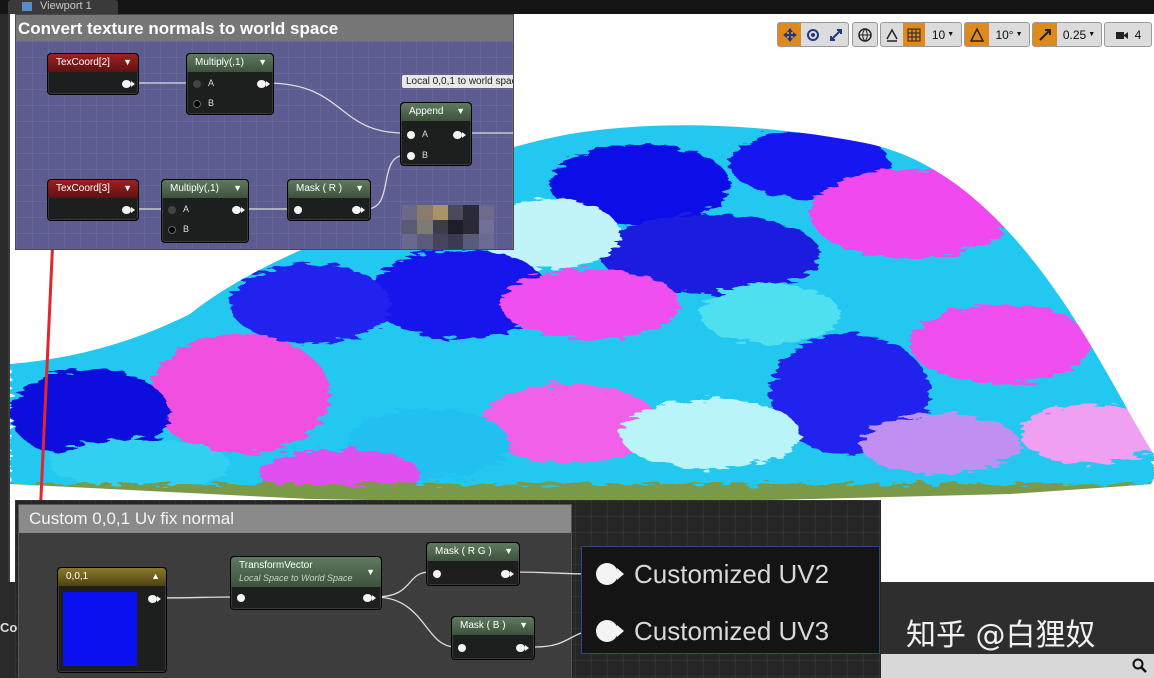 The height and width of the screenshot is (678, 1154). I want to click on camera-icon, so click(1121, 35).